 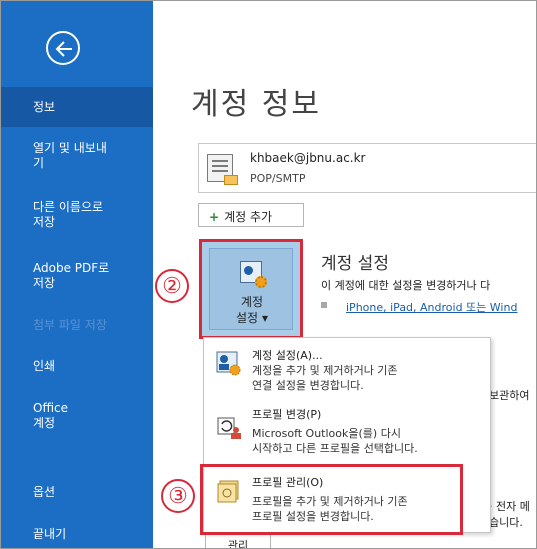 I want to click on account-settings-button: 계정 설정 ▾, so click(x=251, y=289).